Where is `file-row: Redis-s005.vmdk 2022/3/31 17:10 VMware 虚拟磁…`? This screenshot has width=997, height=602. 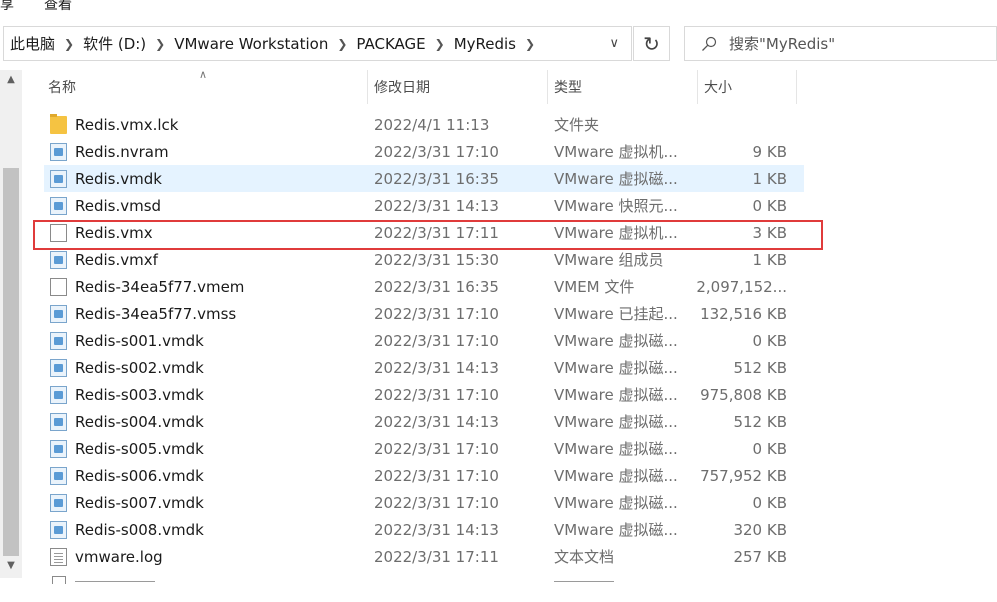
file-row: Redis-s005.vmdk 2022/3/31 17:10 VMware 虚拟磁… is located at coordinates (424, 448).